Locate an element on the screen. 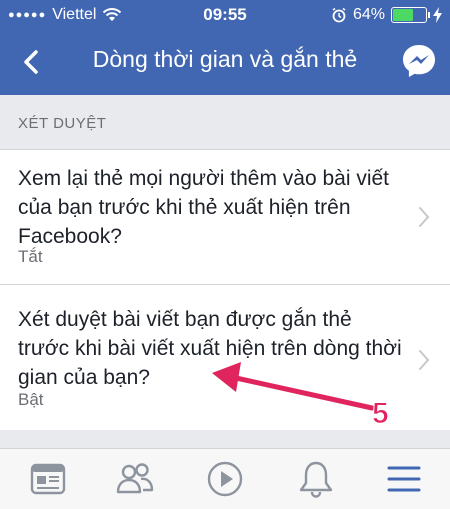  messenger-button is located at coordinates (419, 61).